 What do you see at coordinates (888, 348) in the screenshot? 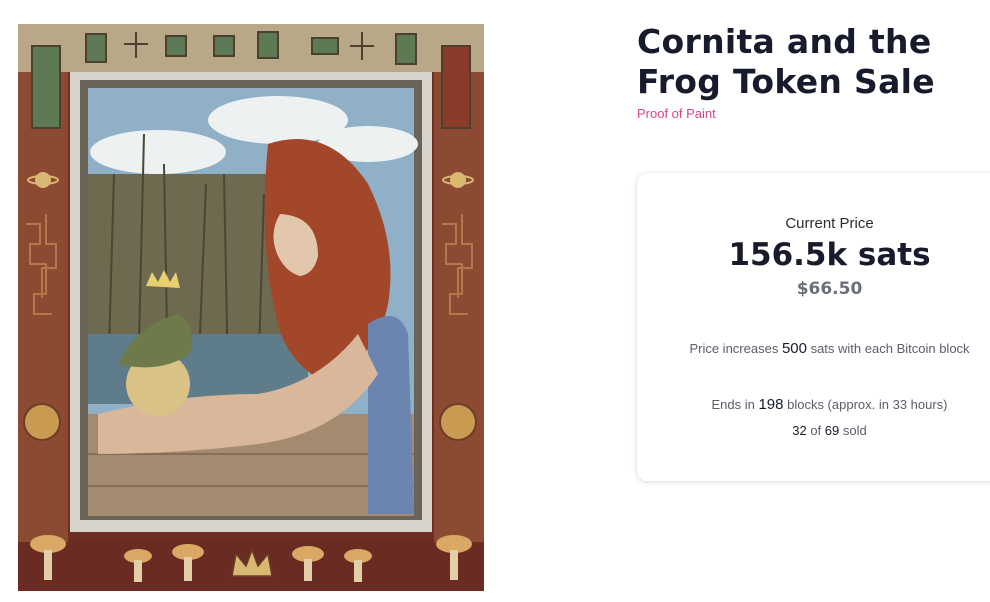
I see `increase-suffix: sats with each Bitcoin block` at bounding box center [888, 348].